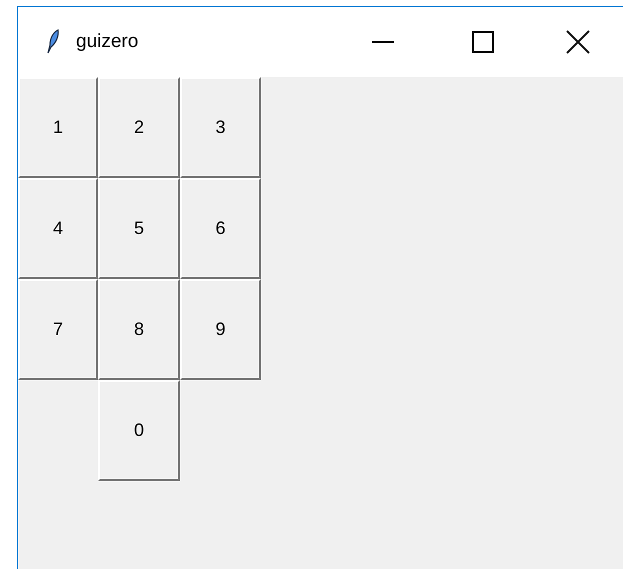 The image size is (623, 569). I want to click on key-button: 4, so click(58, 228).